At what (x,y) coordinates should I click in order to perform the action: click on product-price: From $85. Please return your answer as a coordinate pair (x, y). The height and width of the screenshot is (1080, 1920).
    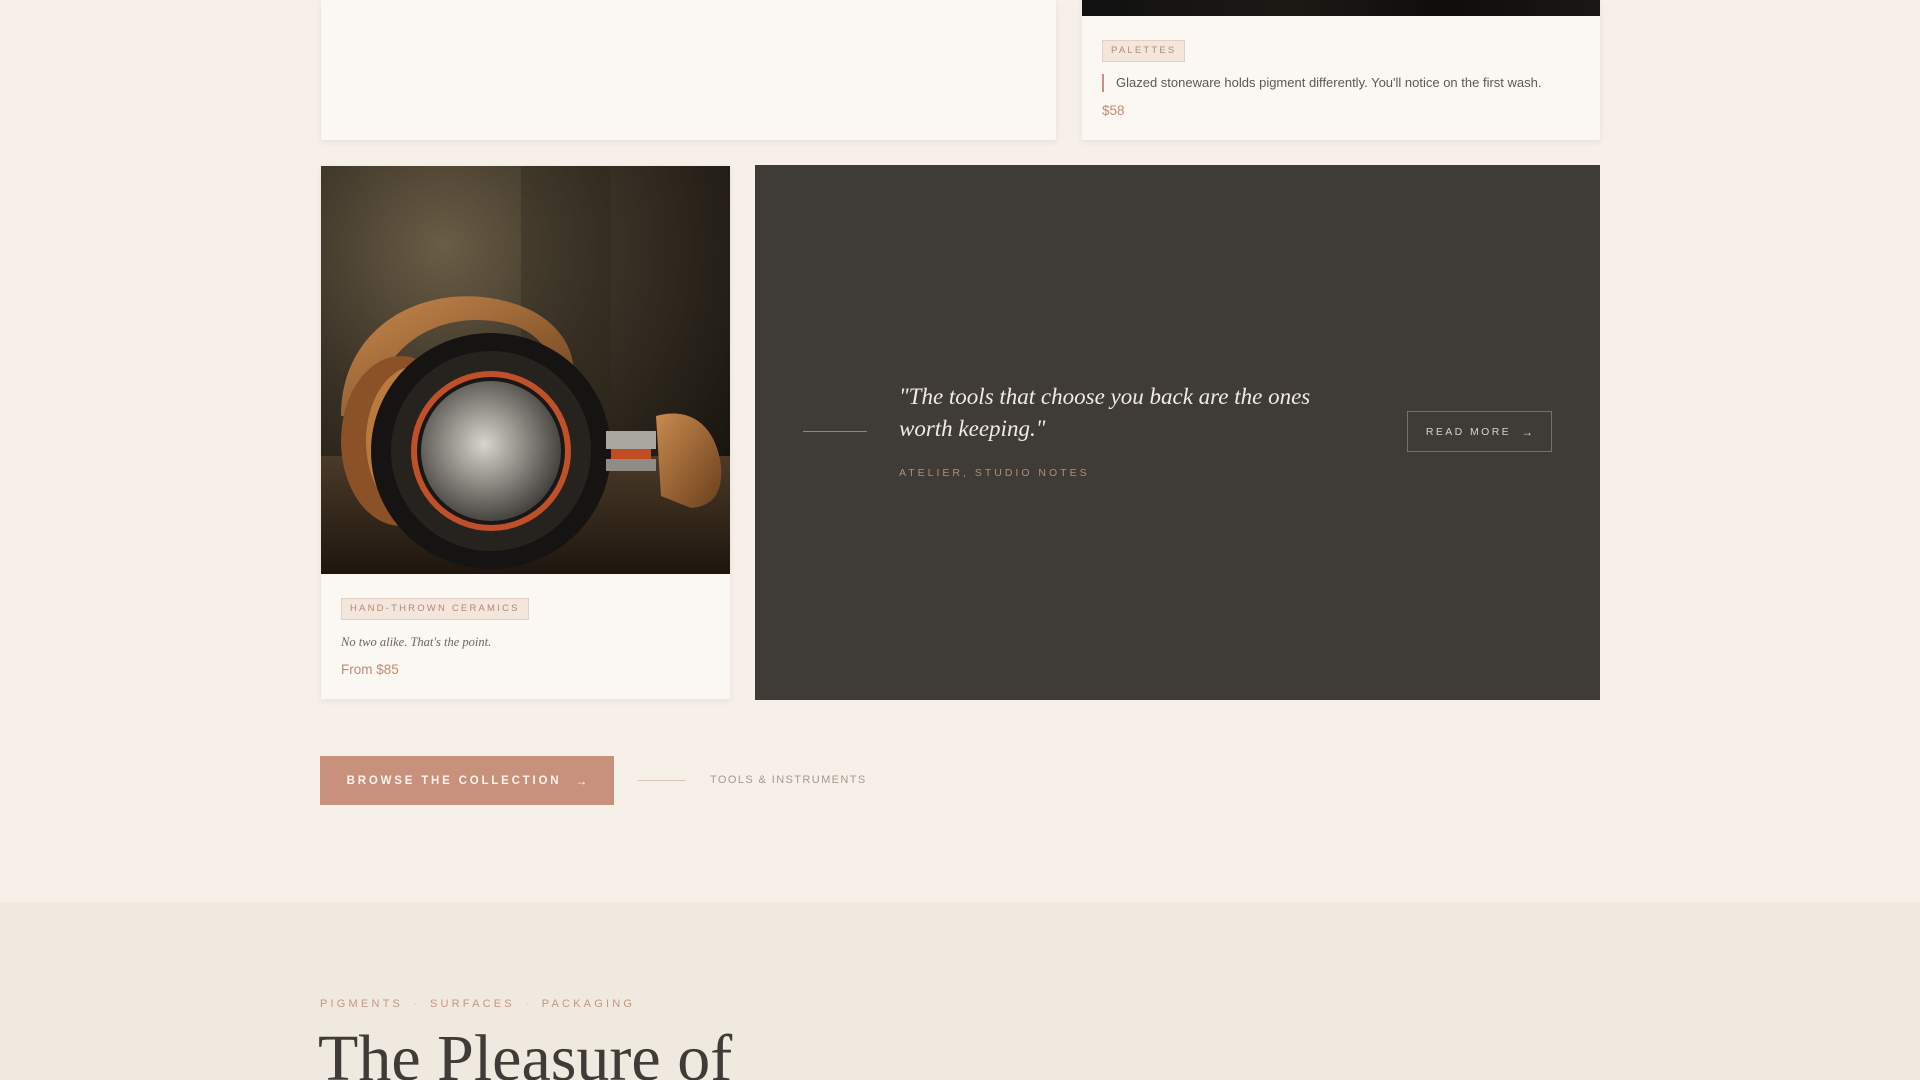
    Looking at the image, I should click on (370, 669).